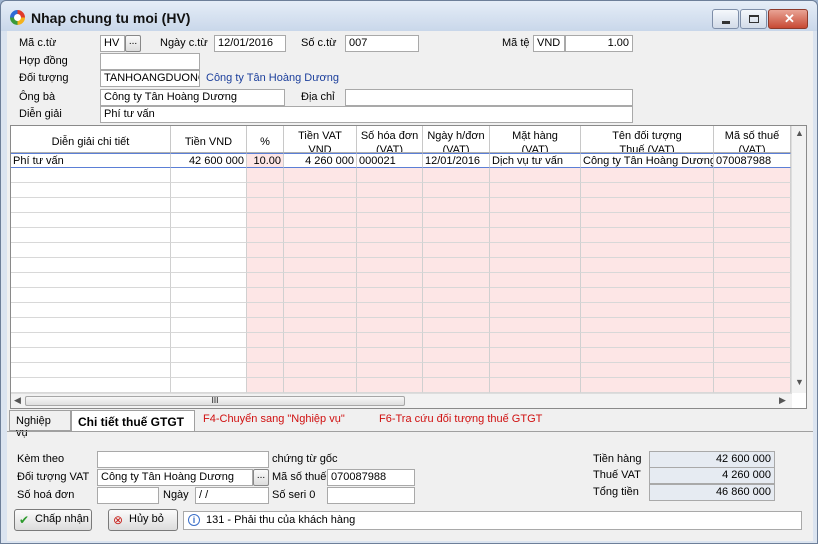 Image resolution: width=818 pixels, height=544 pixels. What do you see at coordinates (799, 133) in the screenshot?
I see `scroll-up-icon: ▲` at bounding box center [799, 133].